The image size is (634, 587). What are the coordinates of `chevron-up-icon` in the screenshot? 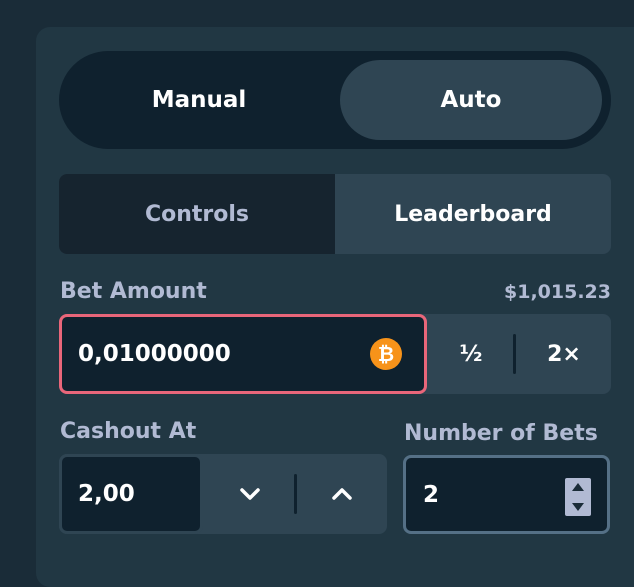 It's located at (342, 494).